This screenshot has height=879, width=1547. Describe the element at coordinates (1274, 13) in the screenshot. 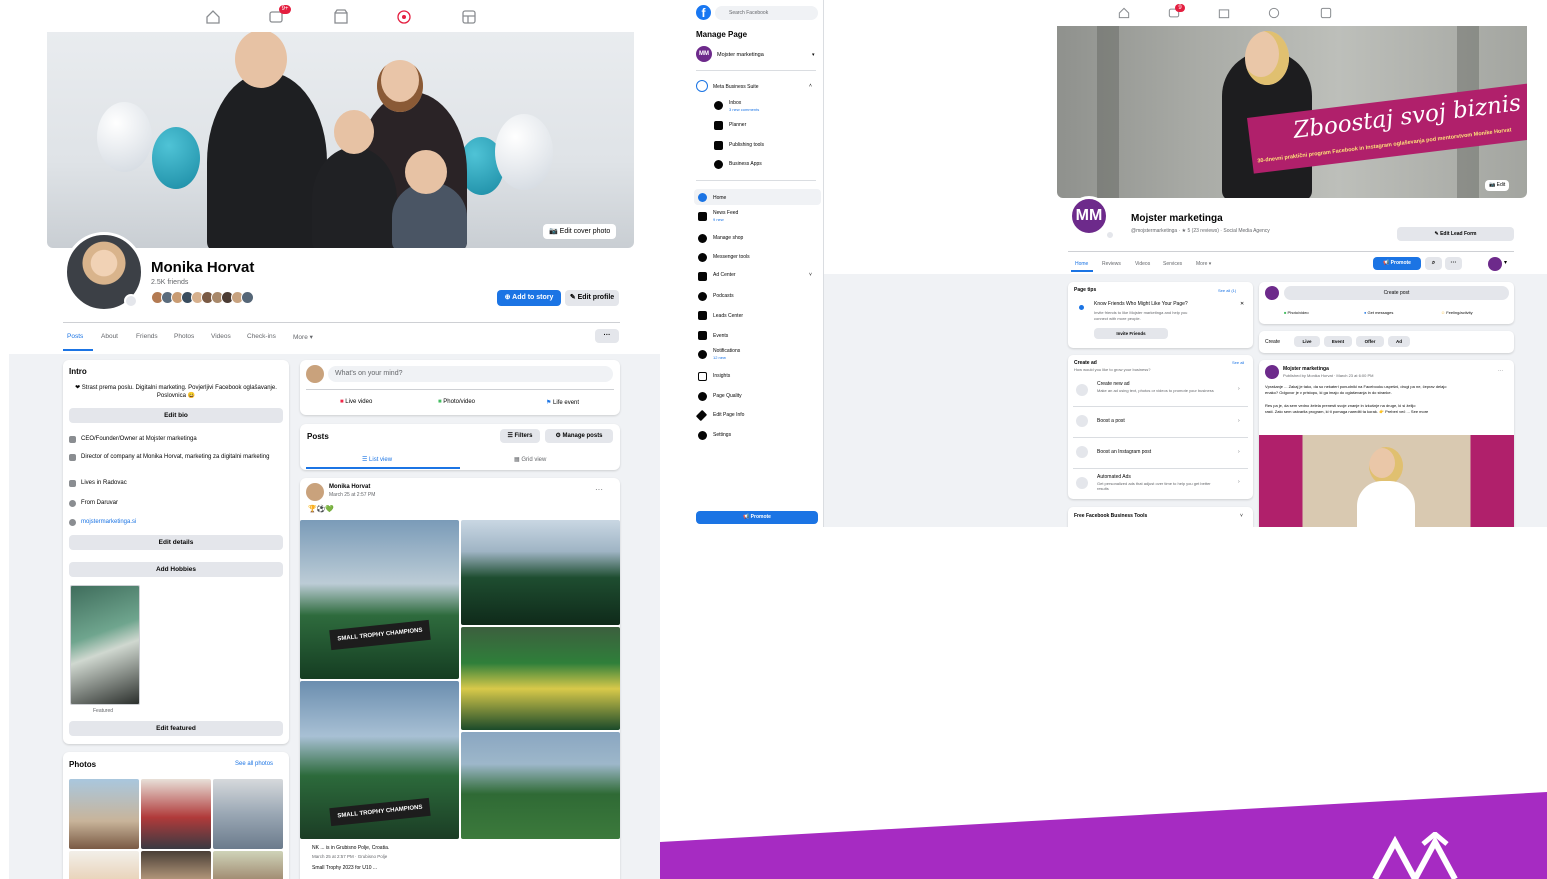

I see `groups-icon` at that location.